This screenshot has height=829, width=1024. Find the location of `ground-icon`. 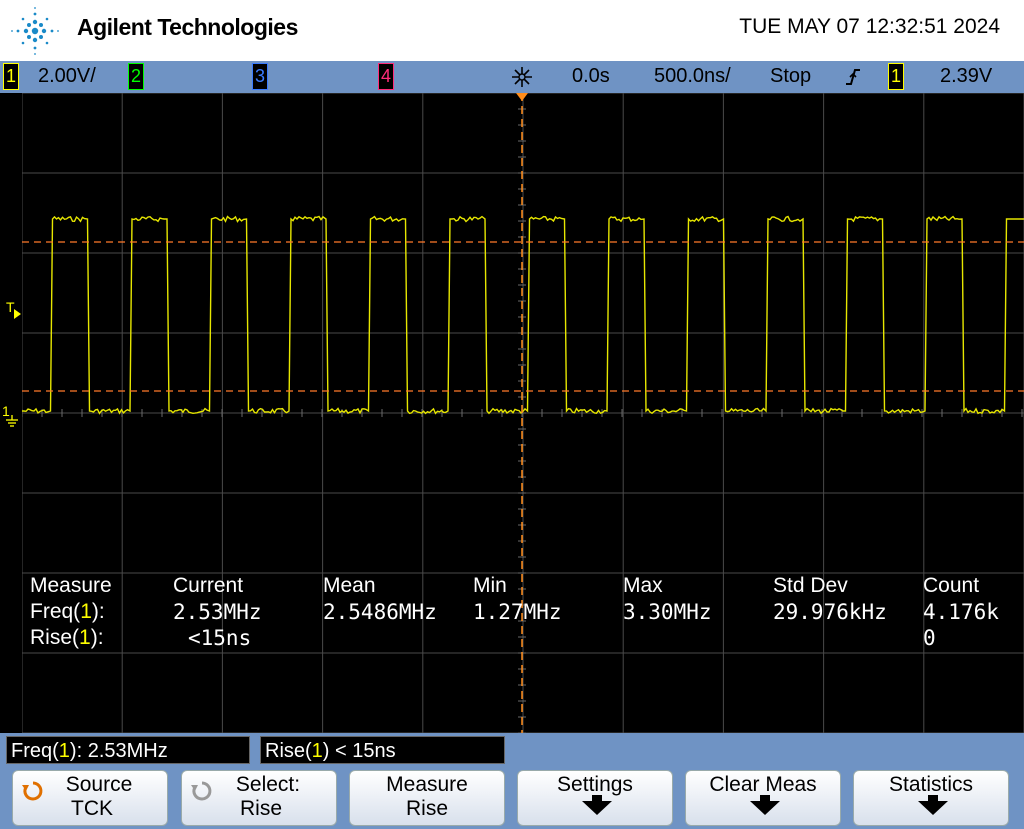

ground-icon is located at coordinates (12, 421).